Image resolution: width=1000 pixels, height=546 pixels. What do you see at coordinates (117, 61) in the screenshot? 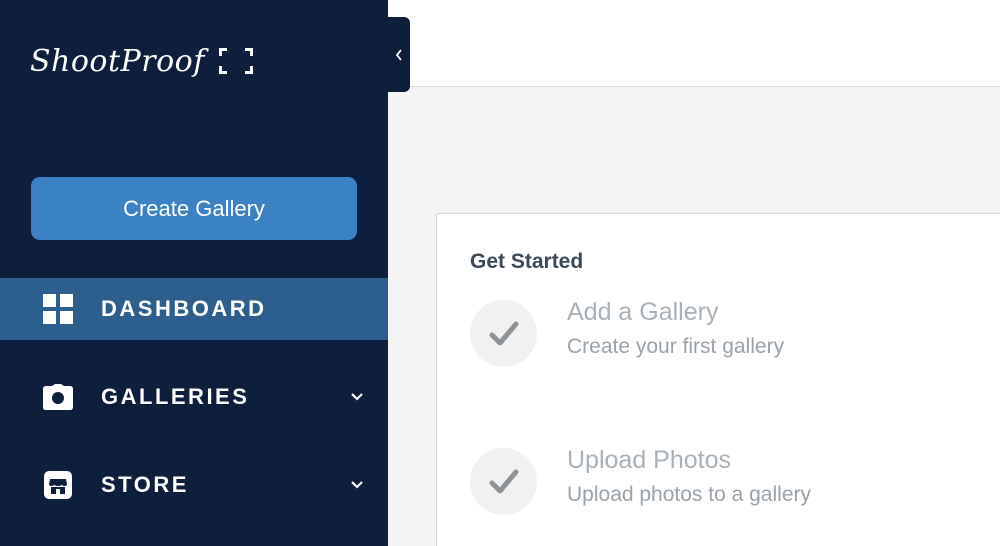
I see `logo-text: ShootProof` at bounding box center [117, 61].